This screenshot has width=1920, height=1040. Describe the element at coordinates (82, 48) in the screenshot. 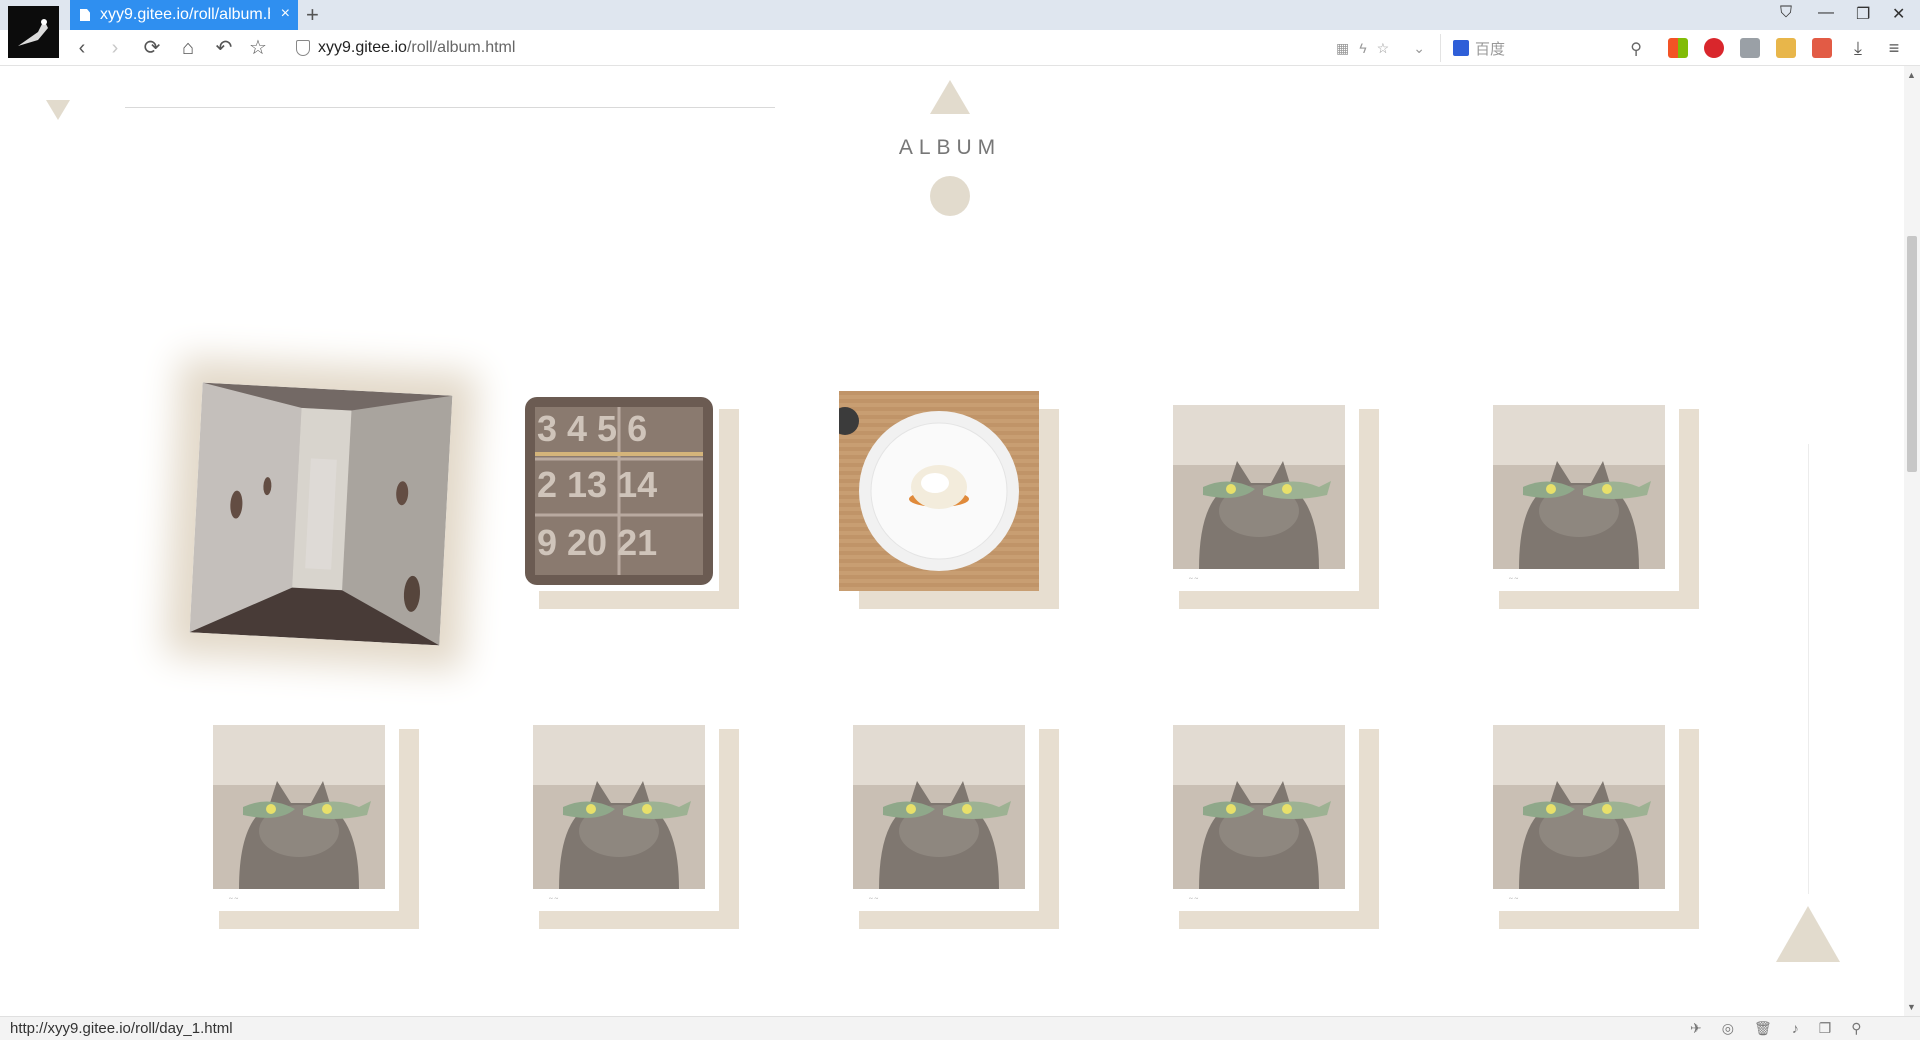

I see `back-button: ‹` at that location.